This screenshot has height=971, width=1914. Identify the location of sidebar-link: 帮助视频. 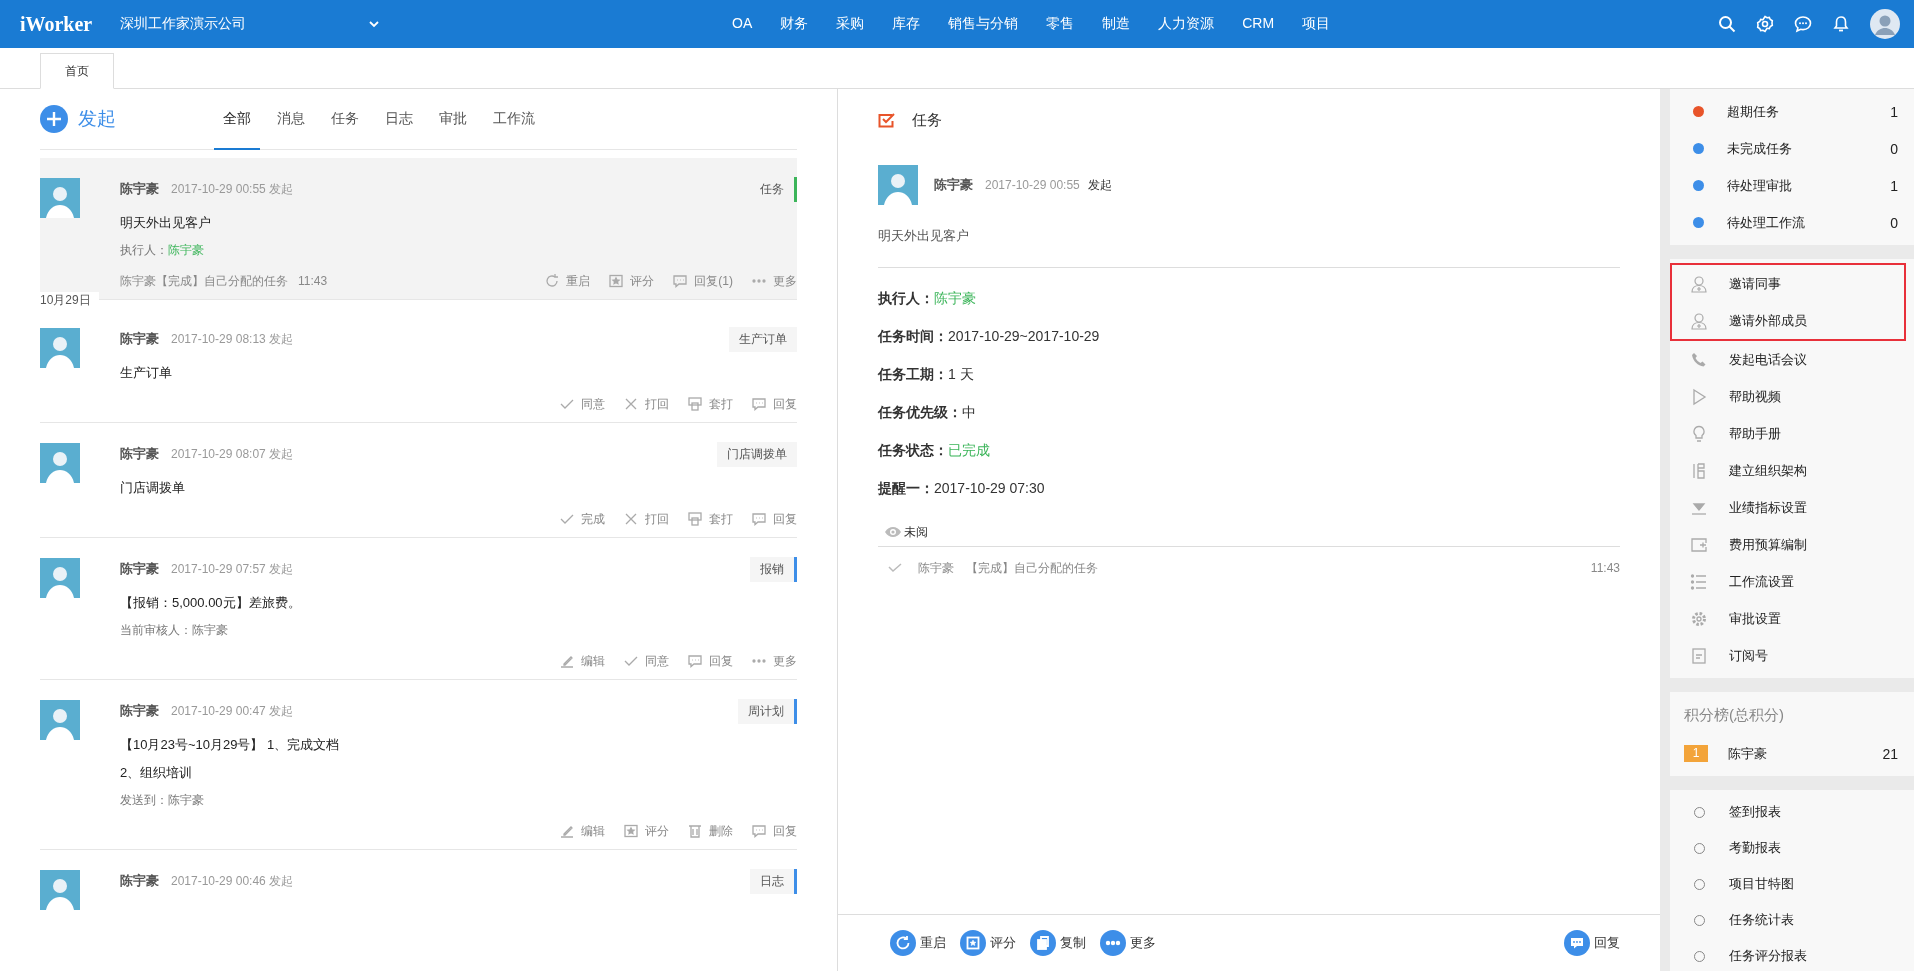
(1792, 396).